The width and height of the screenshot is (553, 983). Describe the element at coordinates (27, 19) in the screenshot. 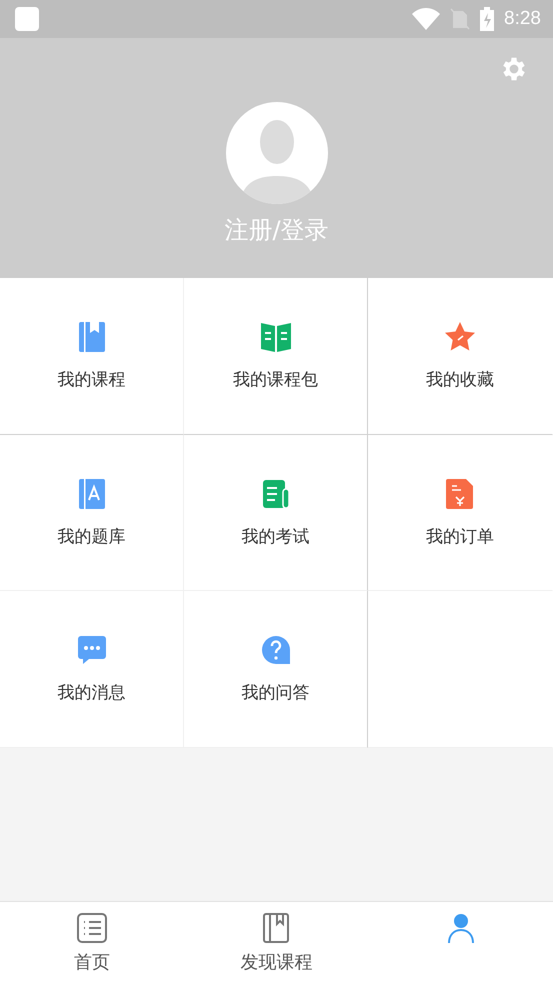

I see `app-icon` at that location.